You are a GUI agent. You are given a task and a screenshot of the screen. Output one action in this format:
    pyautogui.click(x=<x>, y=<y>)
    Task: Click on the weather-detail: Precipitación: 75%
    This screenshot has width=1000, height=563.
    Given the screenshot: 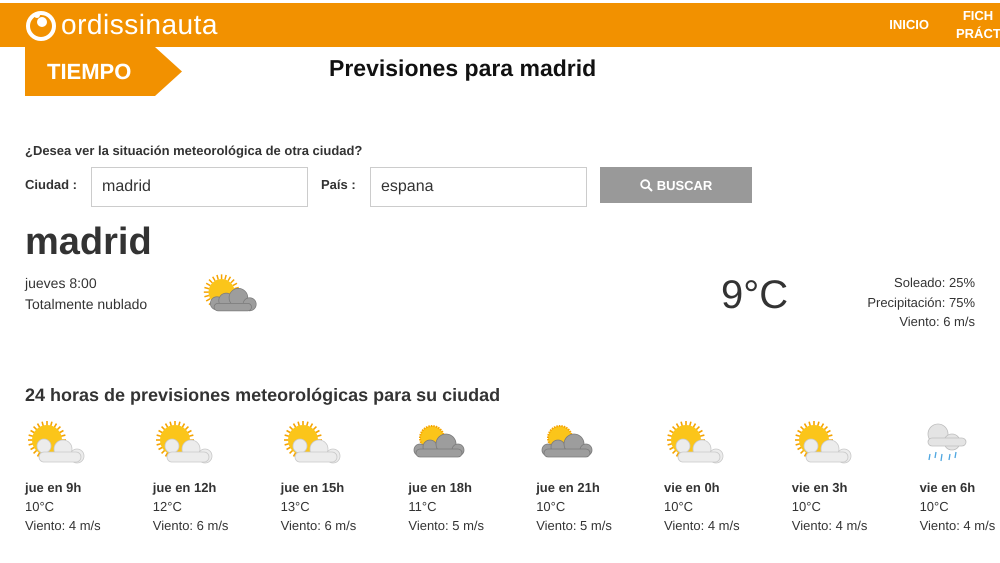 What is the action you would take?
    pyautogui.click(x=921, y=303)
    